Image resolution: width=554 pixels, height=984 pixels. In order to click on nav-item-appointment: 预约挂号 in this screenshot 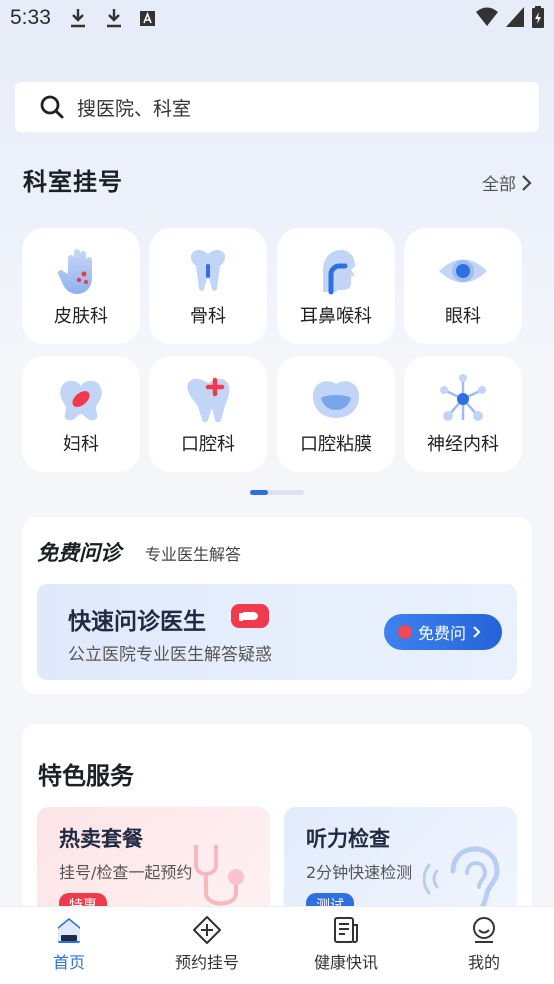, I will do `click(207, 944)`.